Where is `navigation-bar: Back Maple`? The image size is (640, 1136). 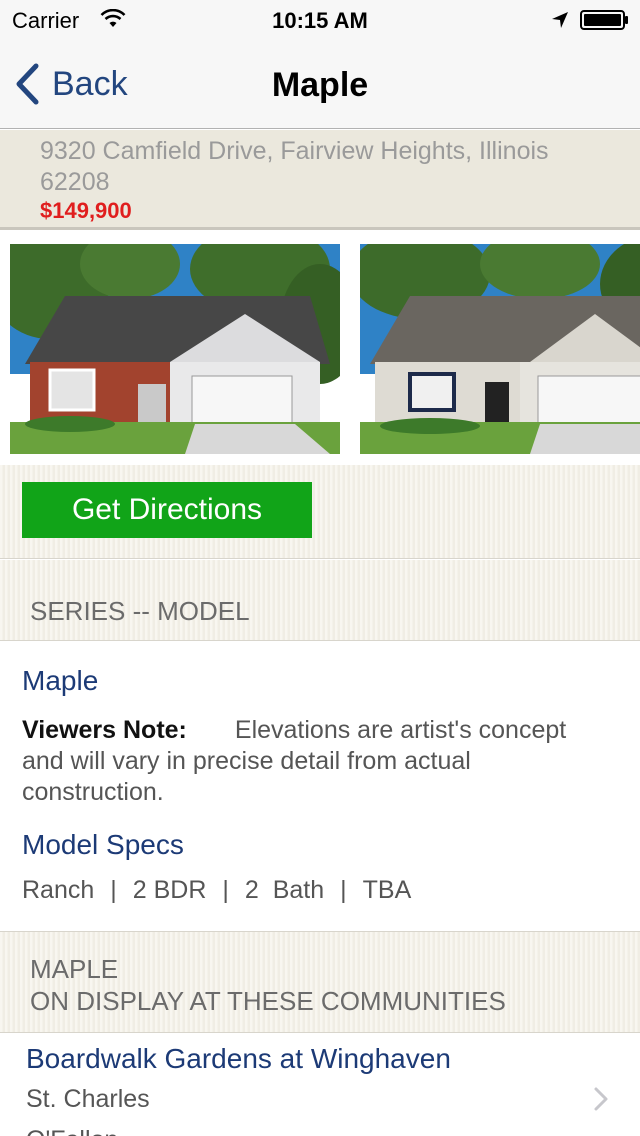
navigation-bar: Back Maple is located at coordinates (320, 84).